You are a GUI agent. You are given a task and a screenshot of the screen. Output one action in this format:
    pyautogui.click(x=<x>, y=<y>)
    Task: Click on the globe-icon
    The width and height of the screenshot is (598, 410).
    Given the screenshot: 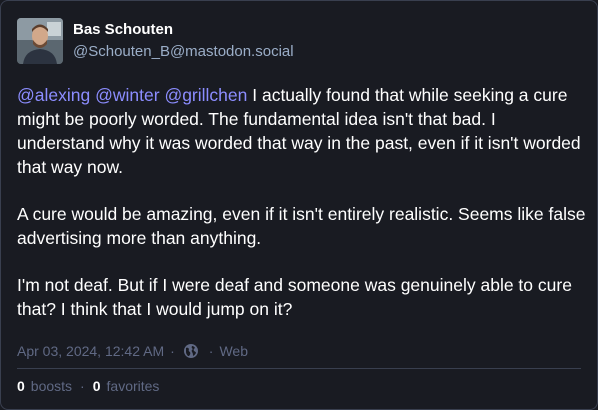 What is the action you would take?
    pyautogui.click(x=190, y=351)
    